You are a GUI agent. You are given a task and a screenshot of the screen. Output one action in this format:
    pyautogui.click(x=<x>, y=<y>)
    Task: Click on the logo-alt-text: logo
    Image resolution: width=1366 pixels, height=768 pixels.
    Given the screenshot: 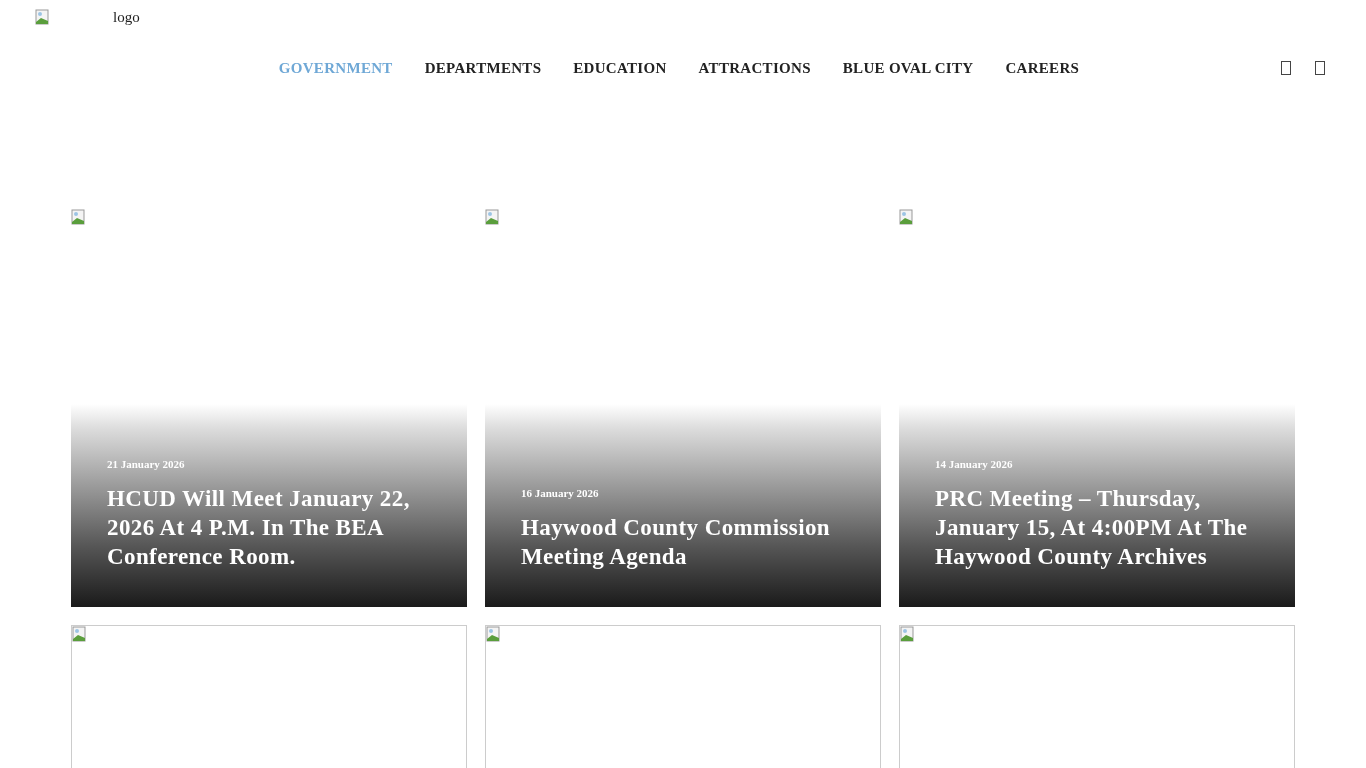 What is the action you would take?
    pyautogui.click(x=126, y=17)
    